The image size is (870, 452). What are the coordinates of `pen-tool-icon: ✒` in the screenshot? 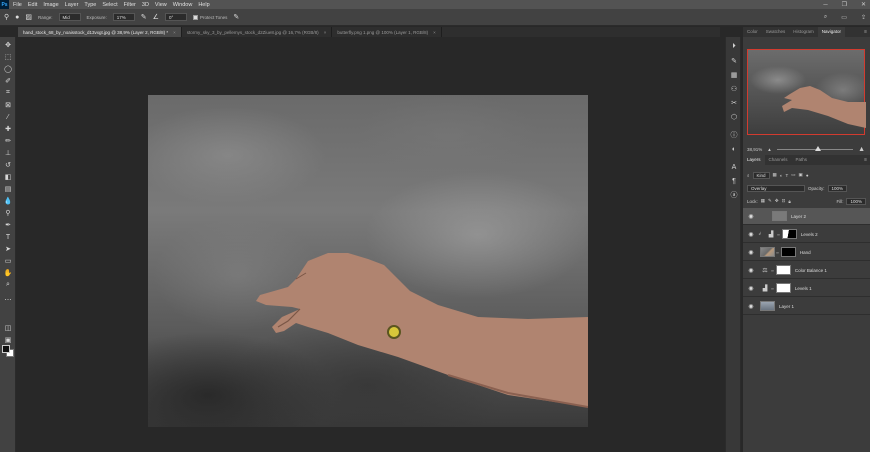 It's located at (8, 225).